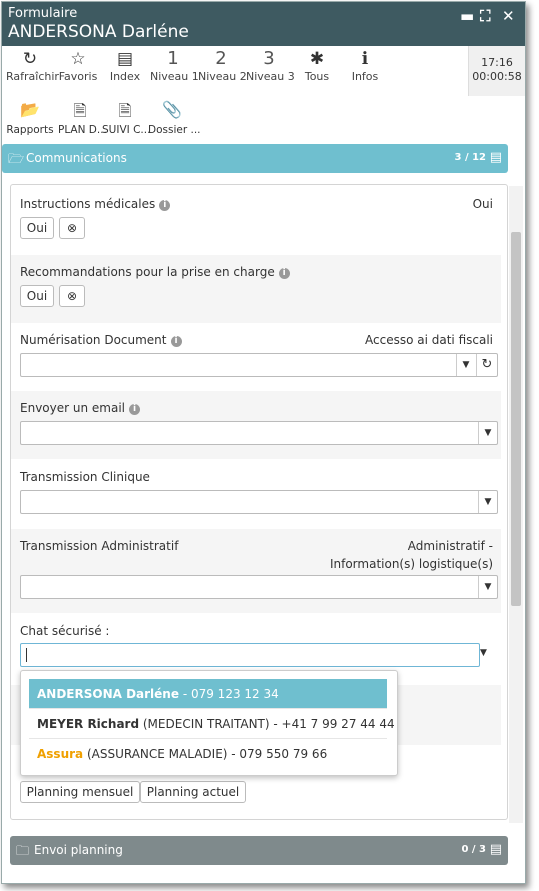 The image size is (539, 891). I want to click on planning-actuel-button: Planning actuel, so click(193, 792).